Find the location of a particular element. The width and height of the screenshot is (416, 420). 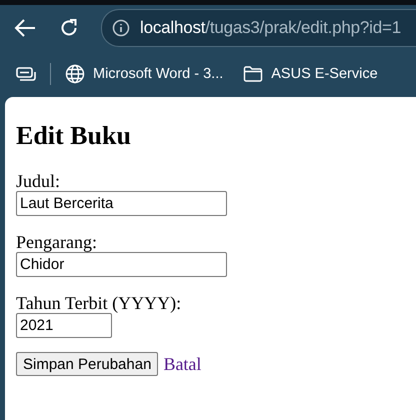

folder-icon is located at coordinates (253, 74).